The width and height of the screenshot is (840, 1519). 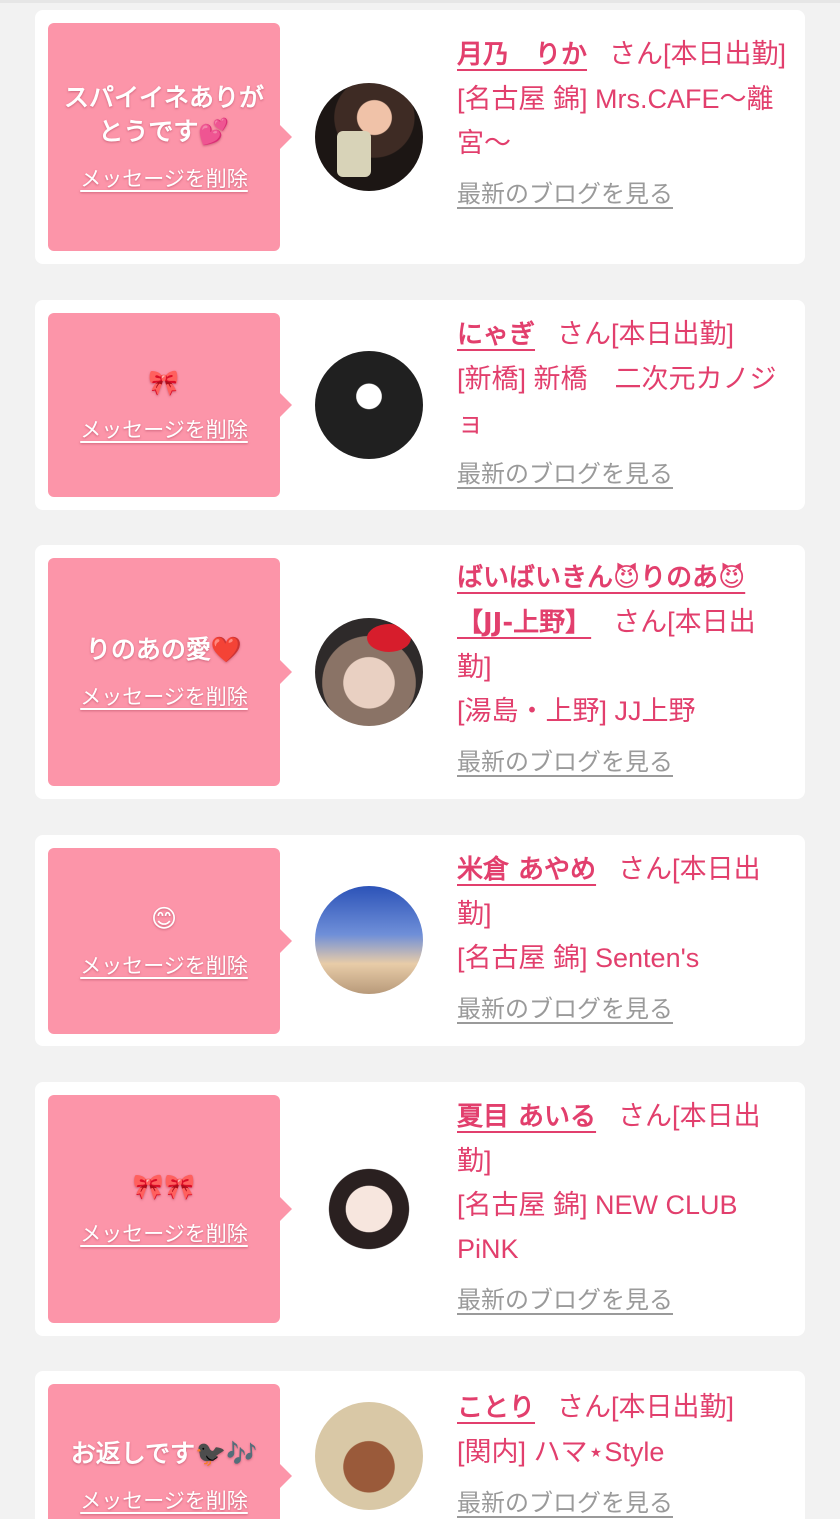 I want to click on card-info: にゃぎ さん[本日出勤] [新橋] 新橋 二次元カノジョ 最新のブログを見る, so click(x=623, y=404).